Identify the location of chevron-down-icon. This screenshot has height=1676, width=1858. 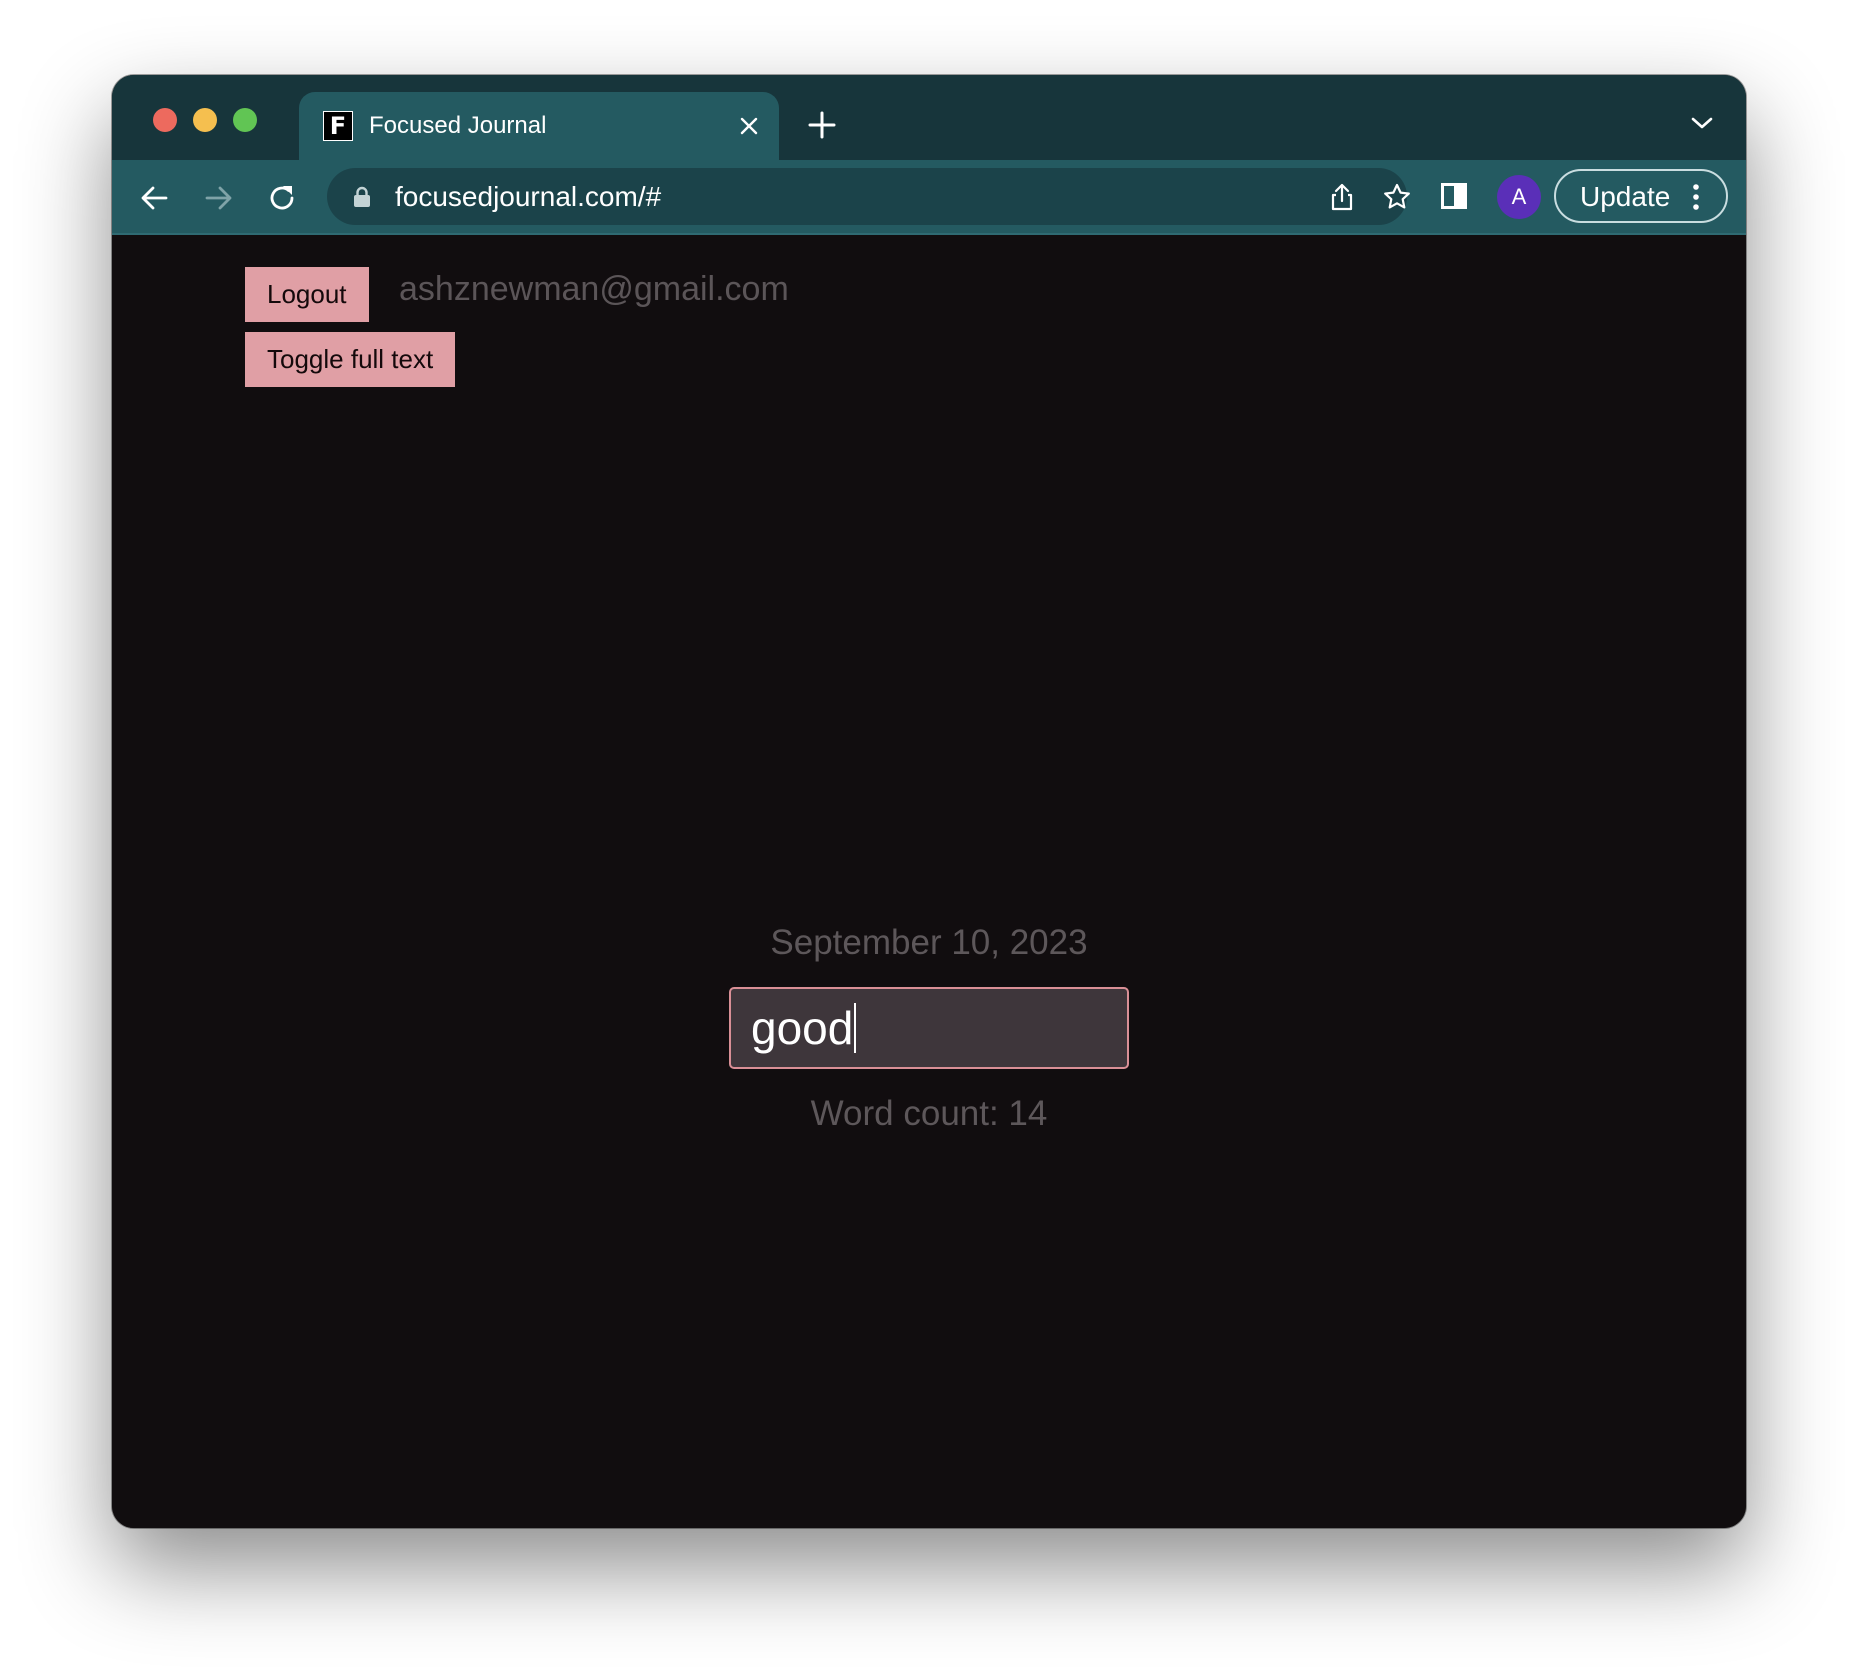
(1702, 123).